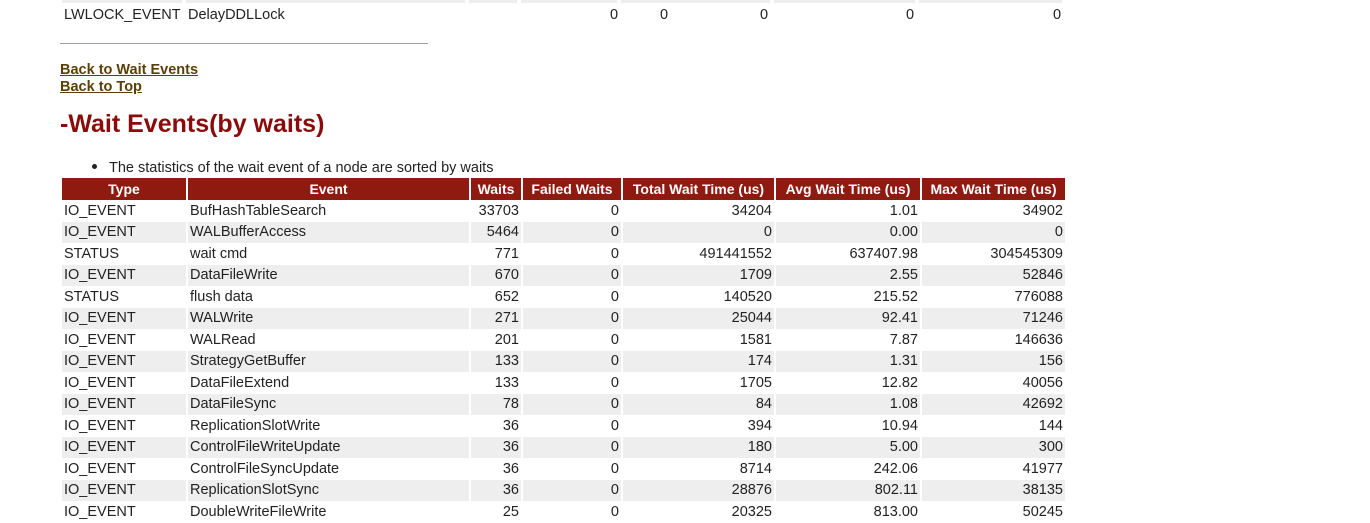 Image resolution: width=1370 pixels, height=523 pixels. I want to click on cell-total-wait-time: 1709, so click(698, 275).